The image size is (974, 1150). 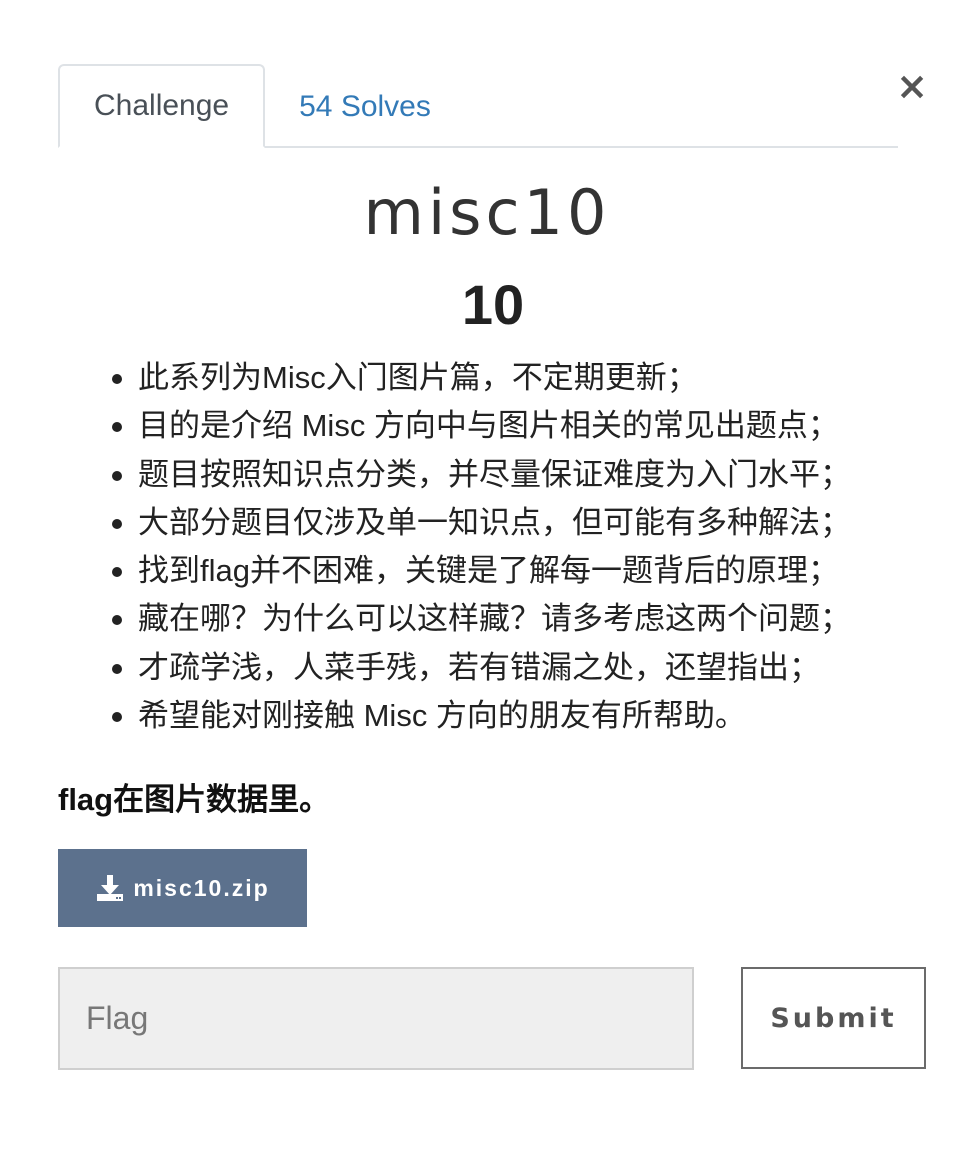 What do you see at coordinates (162, 106) in the screenshot?
I see `tab-challenge: Challenge` at bounding box center [162, 106].